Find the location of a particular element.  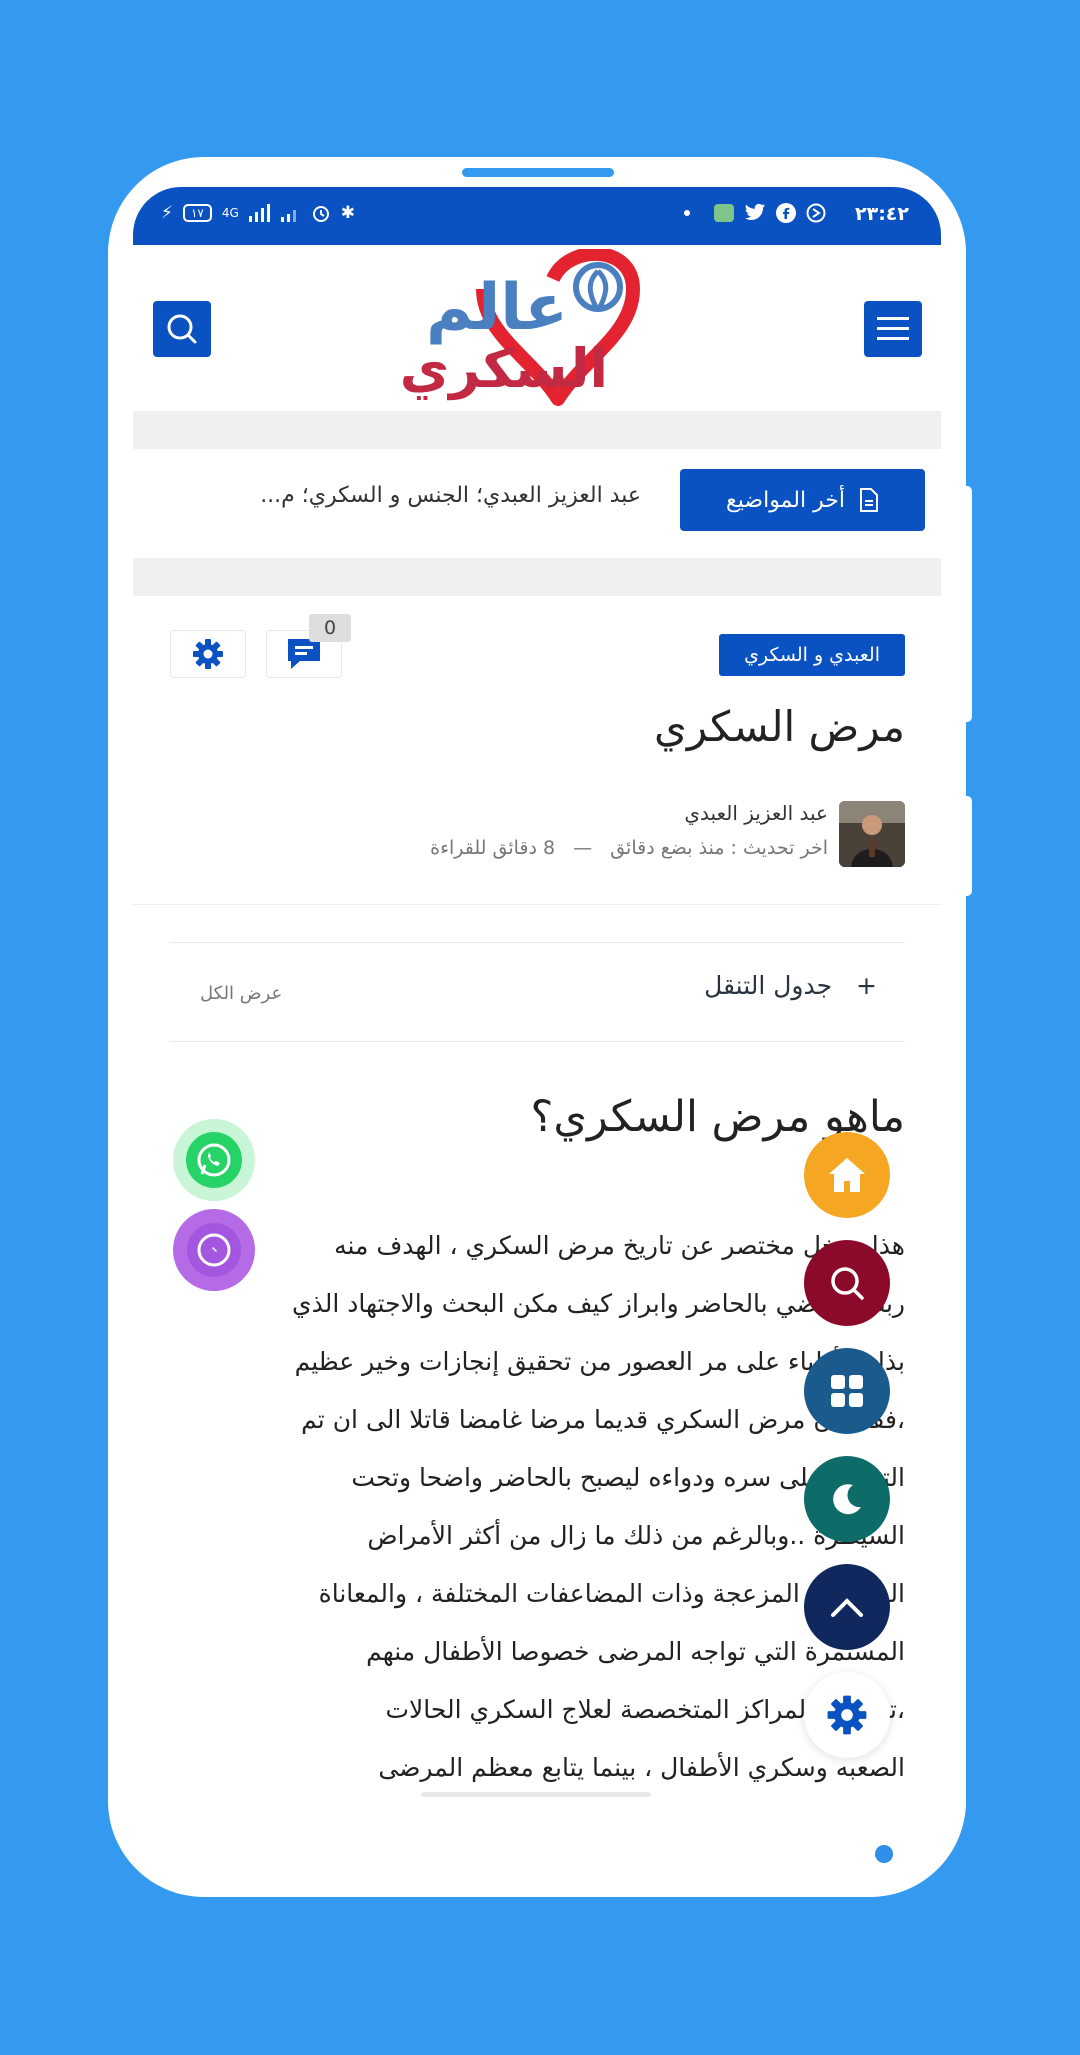

whatsapp-share-button is located at coordinates (214, 1160).